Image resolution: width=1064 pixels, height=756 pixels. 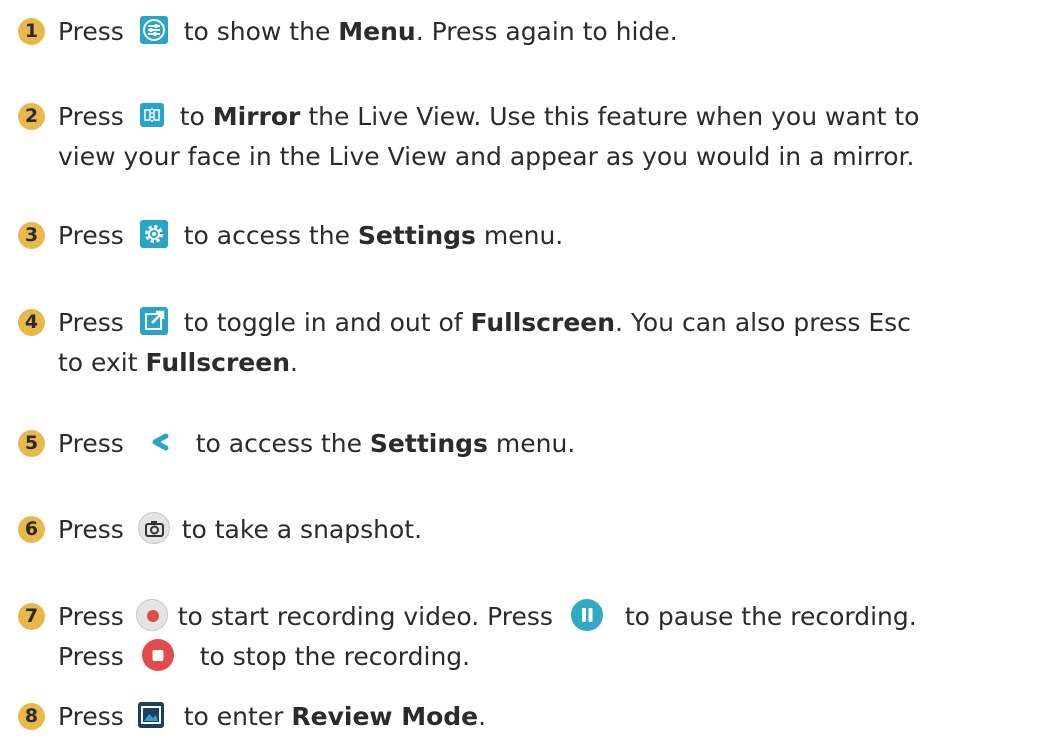 What do you see at coordinates (31, 322) in the screenshot?
I see `step-number-badge: 4` at bounding box center [31, 322].